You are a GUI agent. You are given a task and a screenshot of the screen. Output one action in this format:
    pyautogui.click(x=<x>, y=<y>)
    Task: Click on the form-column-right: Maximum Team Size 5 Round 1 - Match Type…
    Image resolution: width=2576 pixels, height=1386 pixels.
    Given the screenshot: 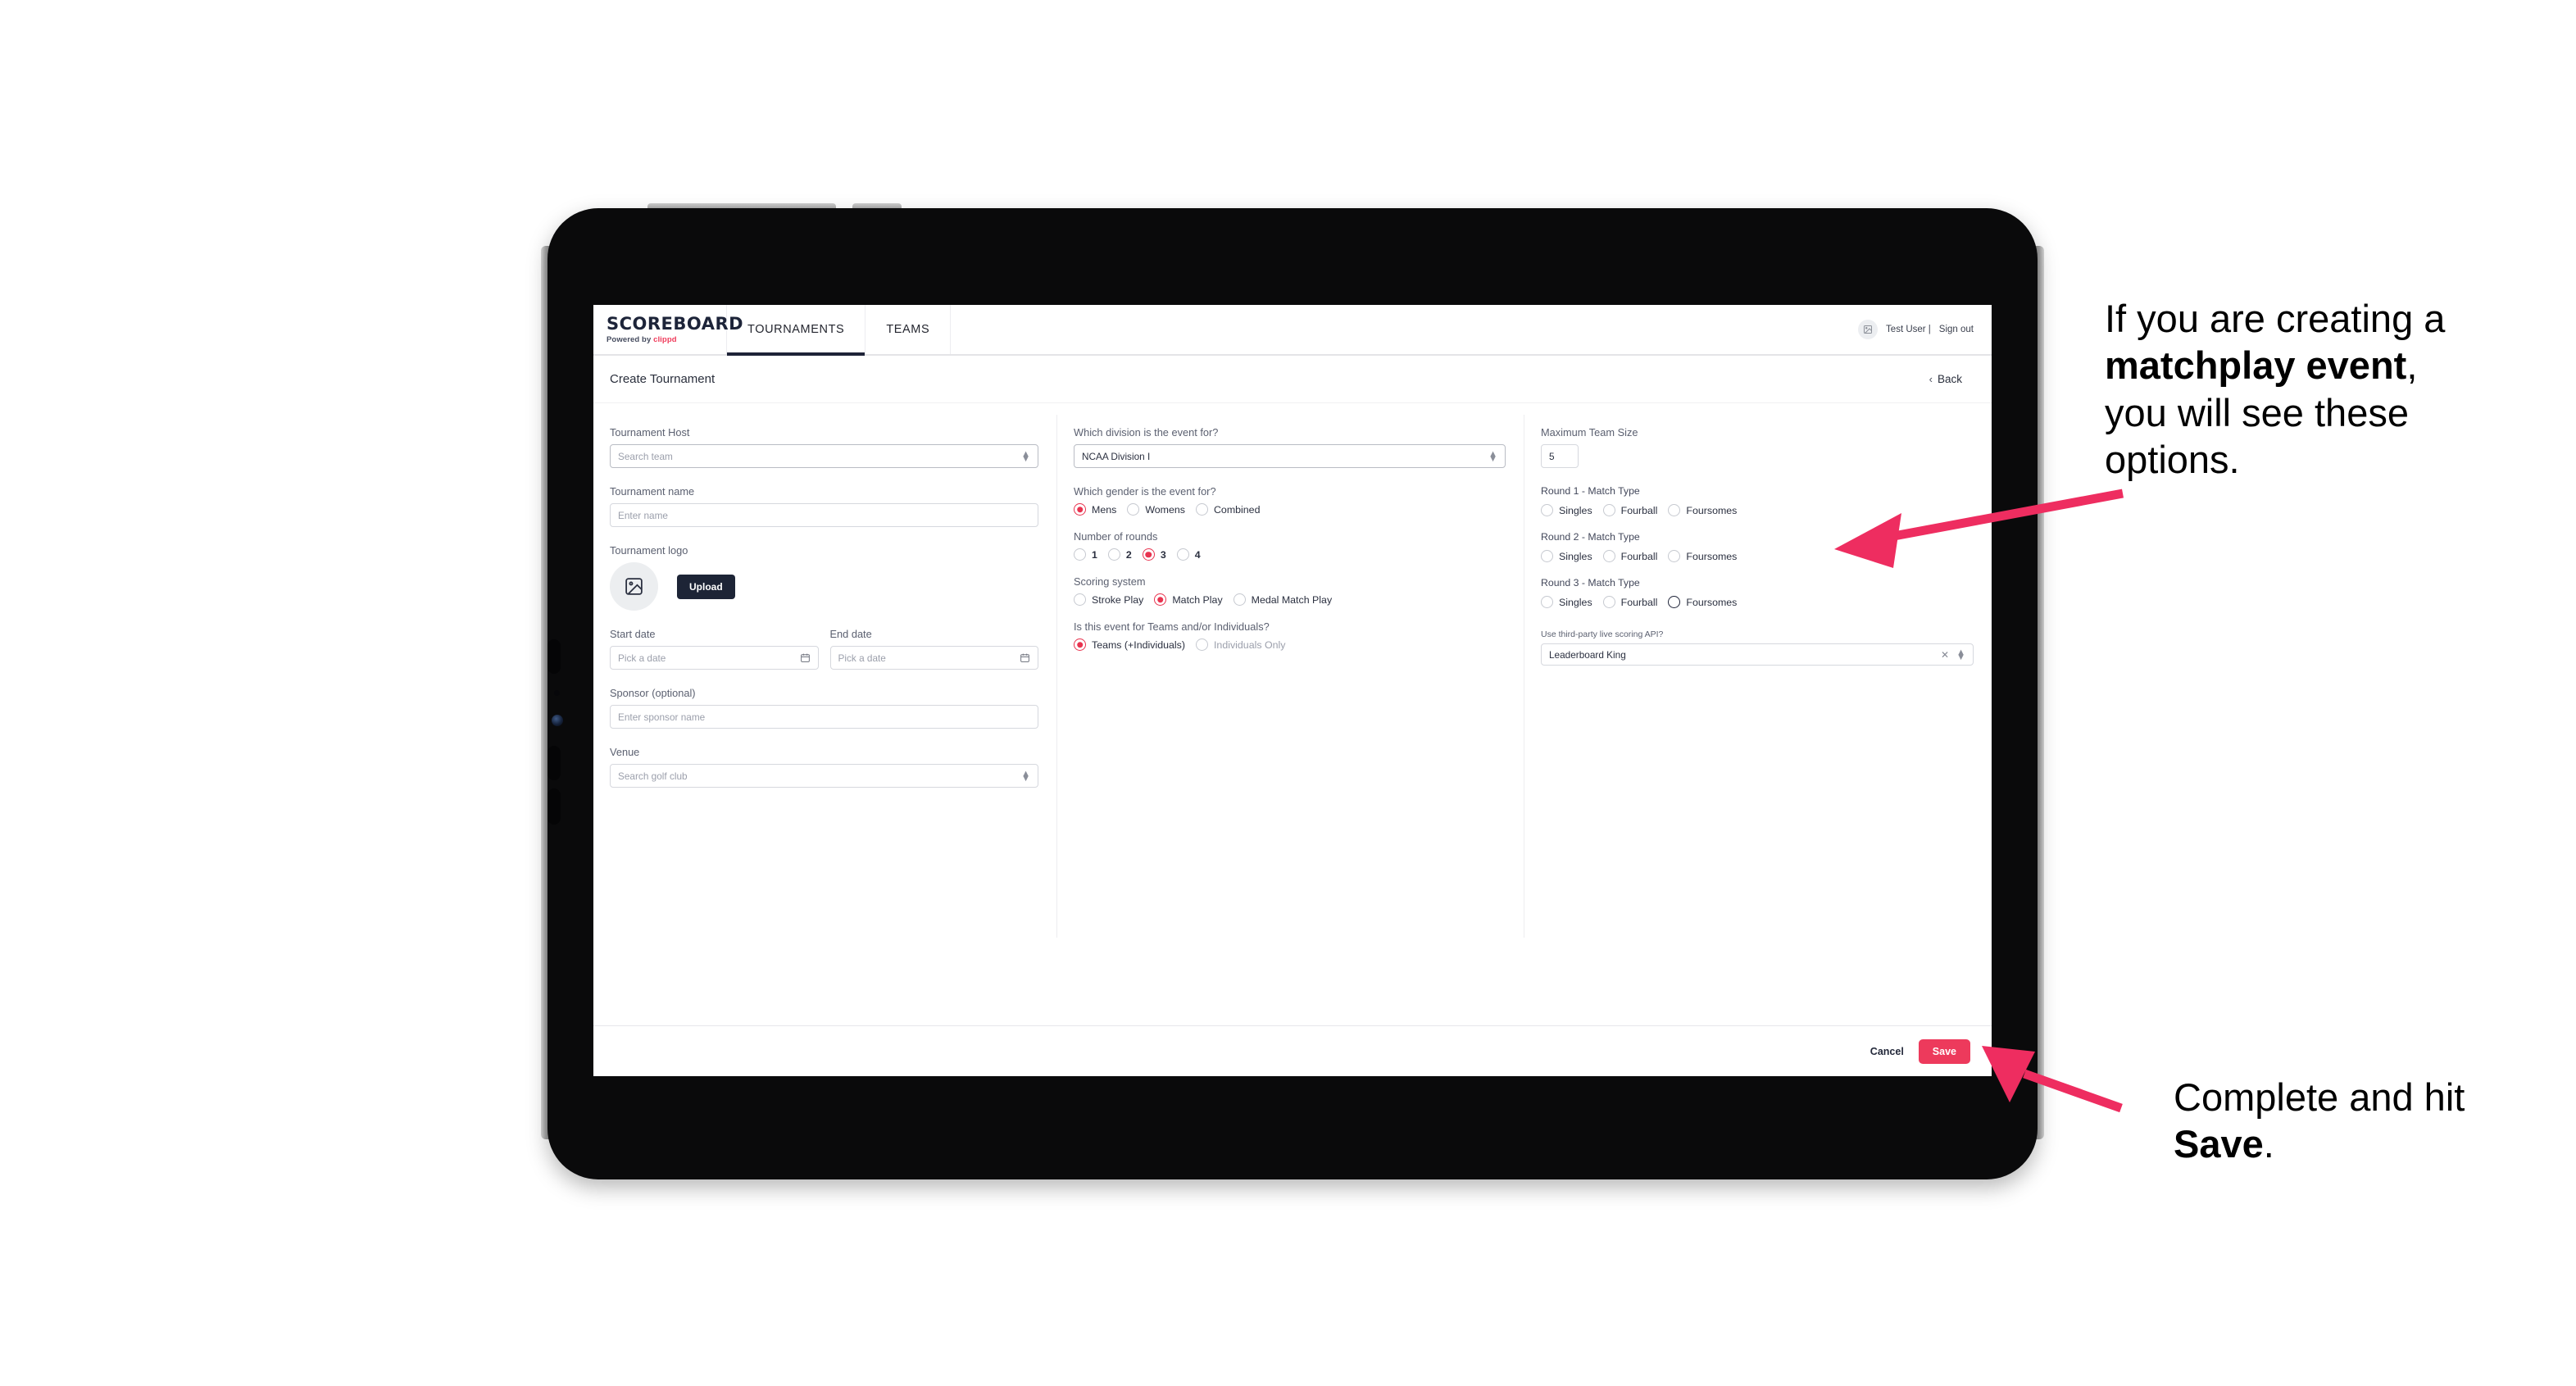 What is the action you would take?
    pyautogui.click(x=1758, y=676)
    